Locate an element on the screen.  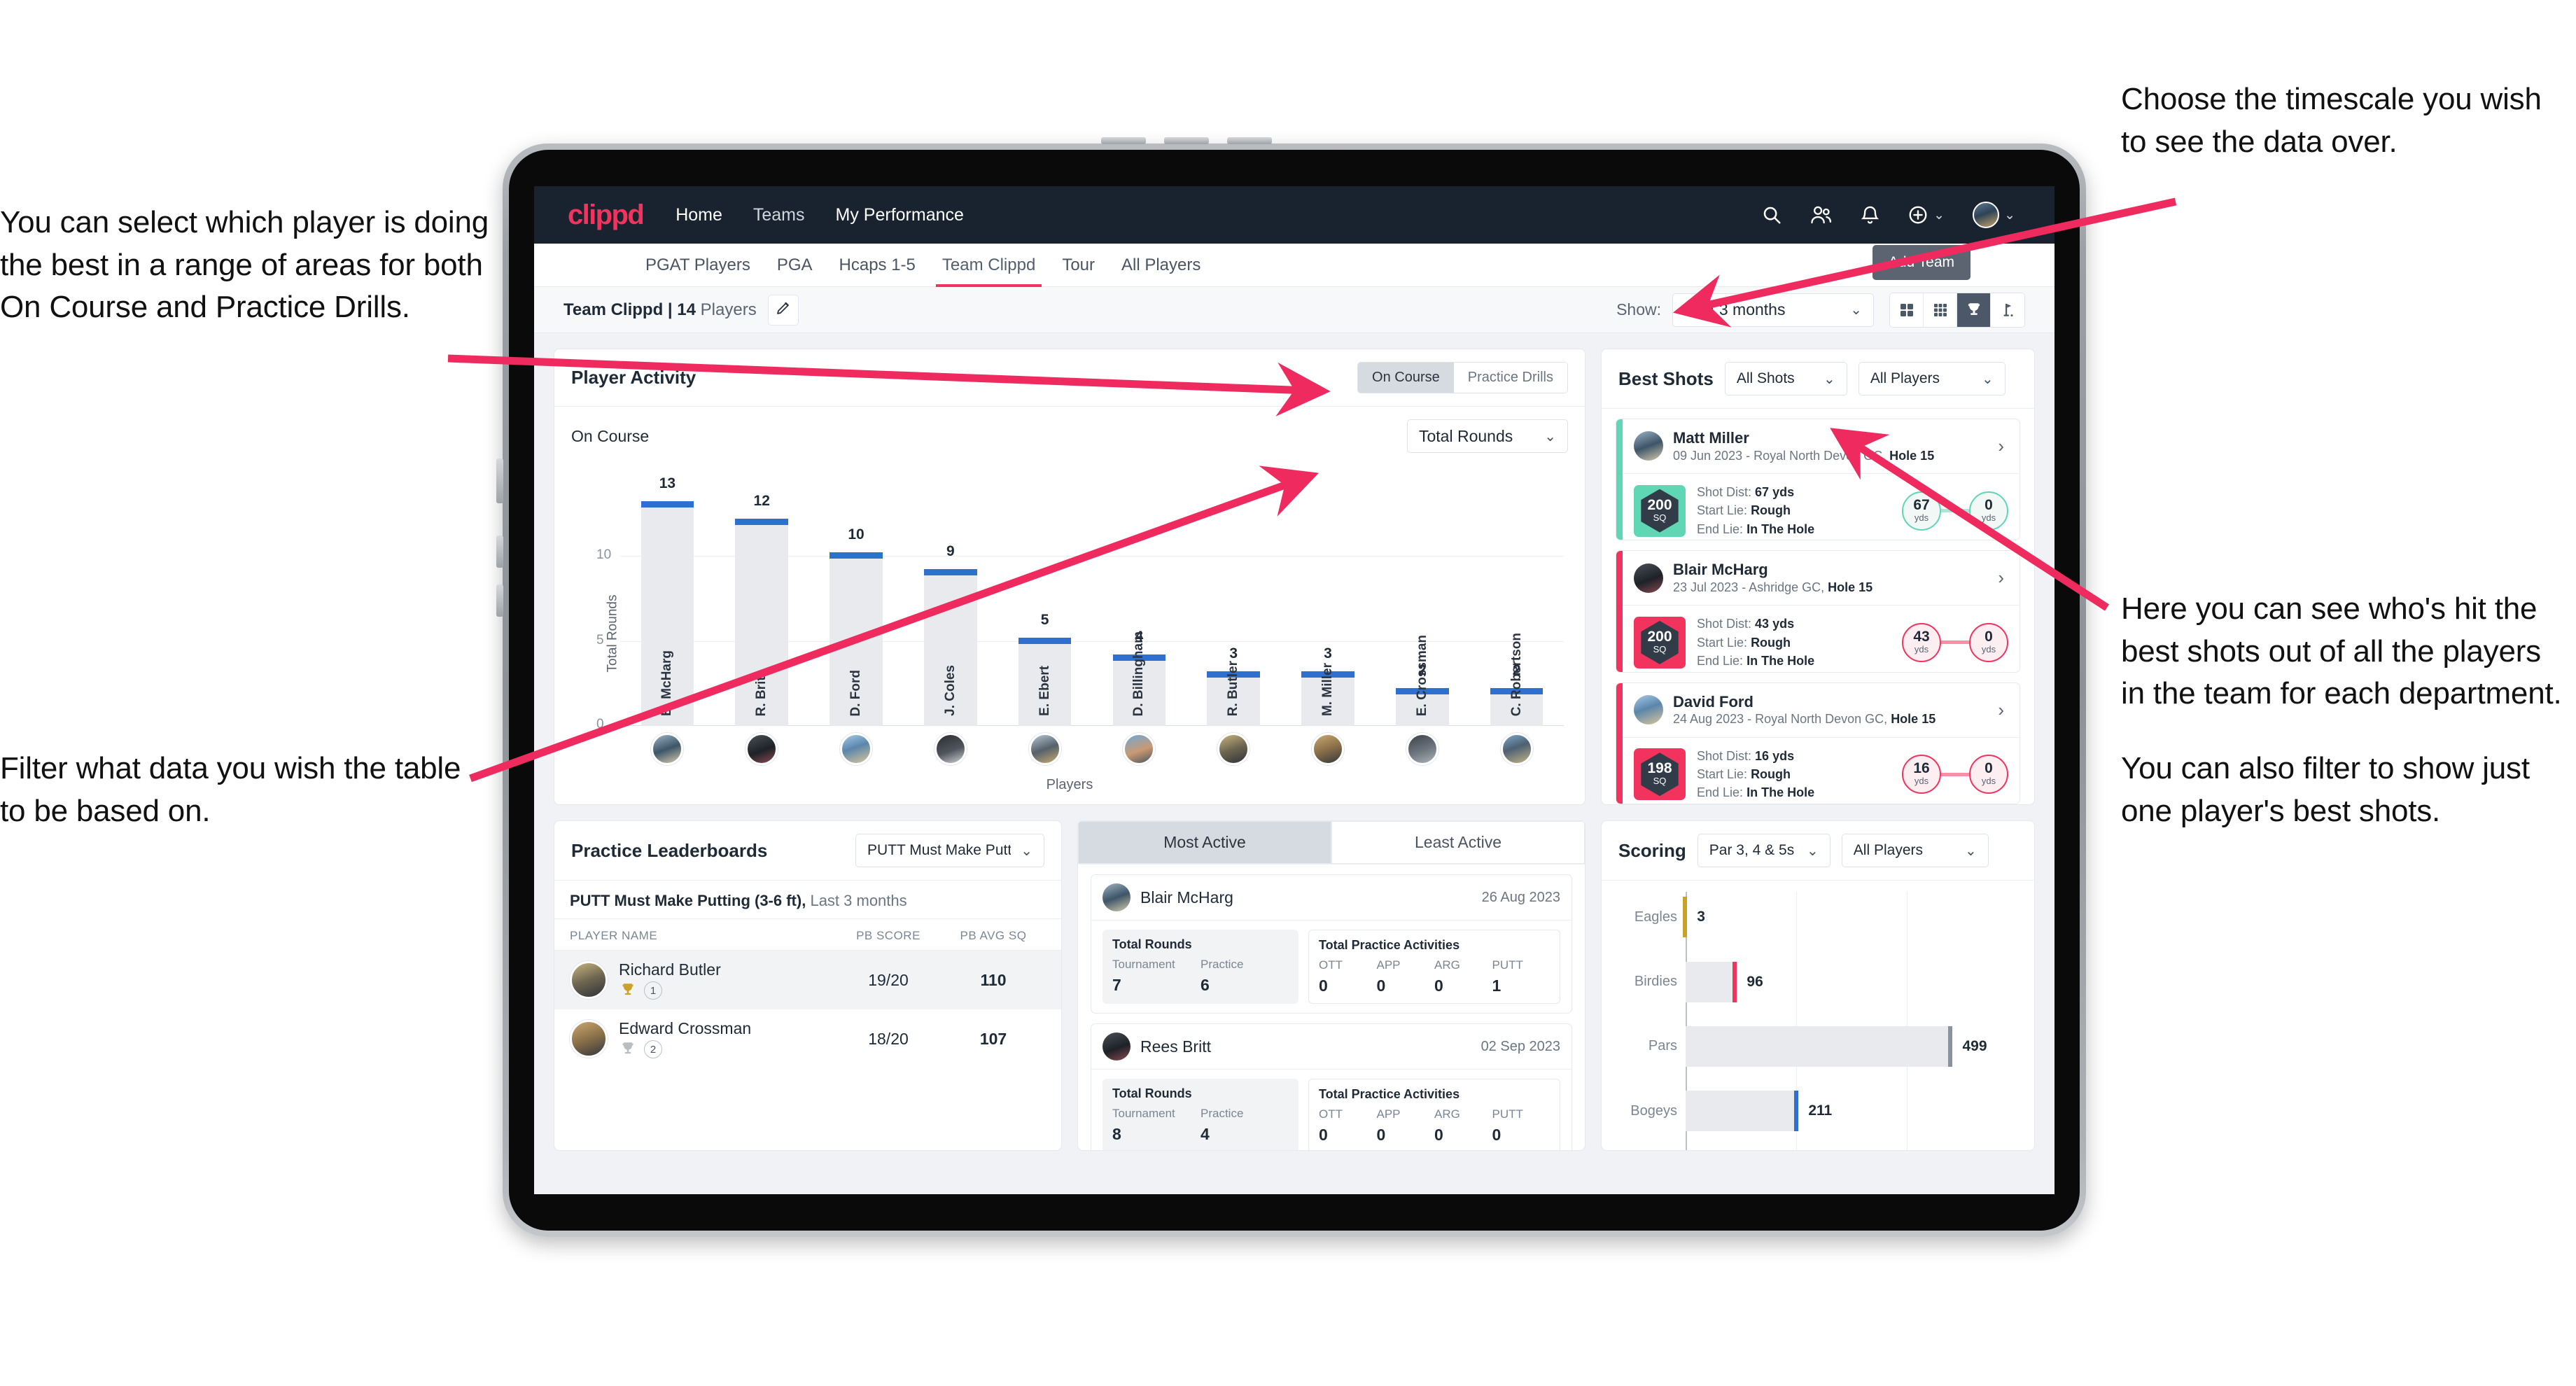
clippd-logo: clippd is located at coordinates (606, 215).